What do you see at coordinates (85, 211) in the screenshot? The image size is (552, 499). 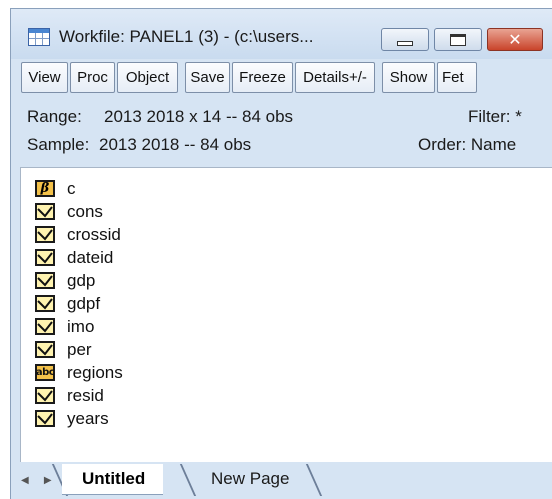 I see `object-name: cons` at bounding box center [85, 211].